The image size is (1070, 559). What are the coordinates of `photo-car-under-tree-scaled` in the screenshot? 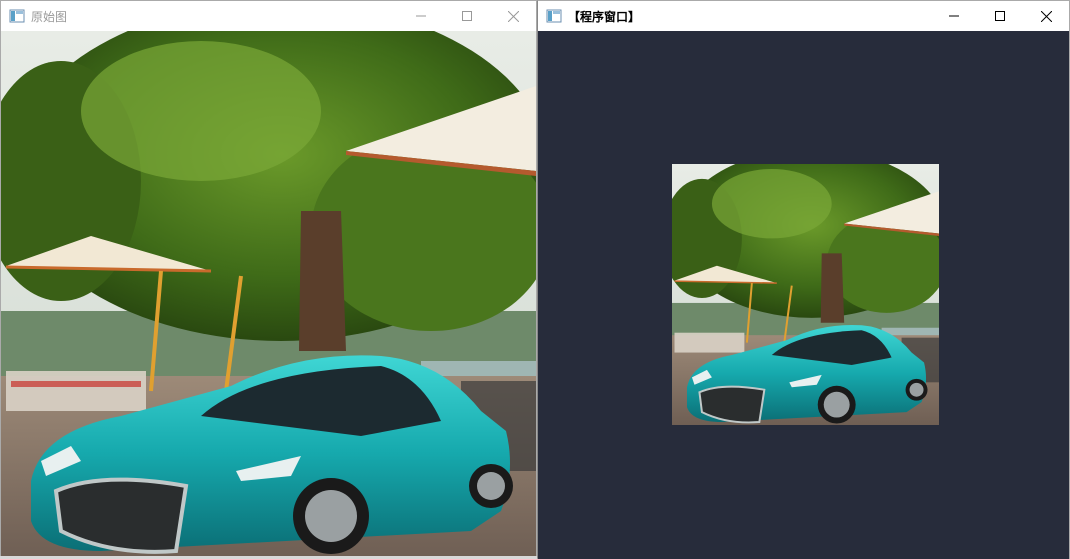 It's located at (805, 294).